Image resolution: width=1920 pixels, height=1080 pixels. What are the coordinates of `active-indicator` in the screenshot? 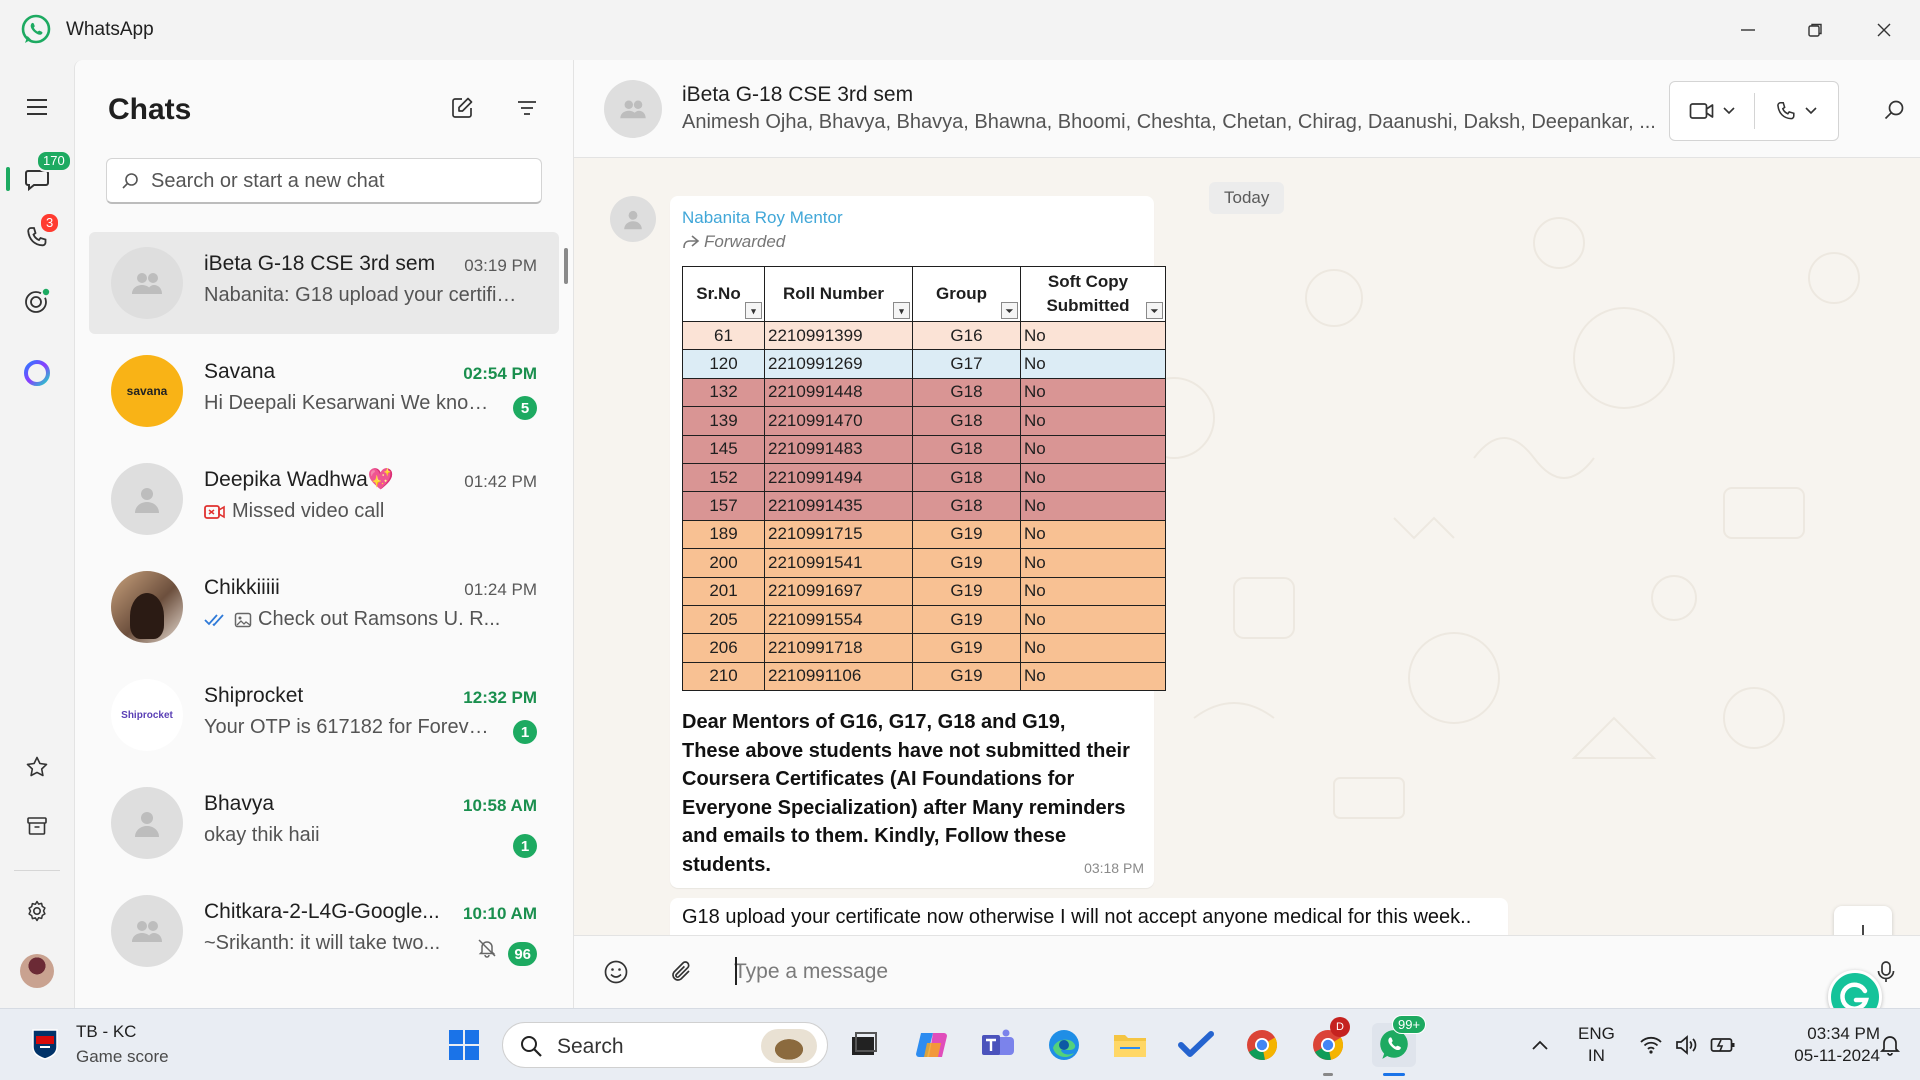 It's located at (8, 179).